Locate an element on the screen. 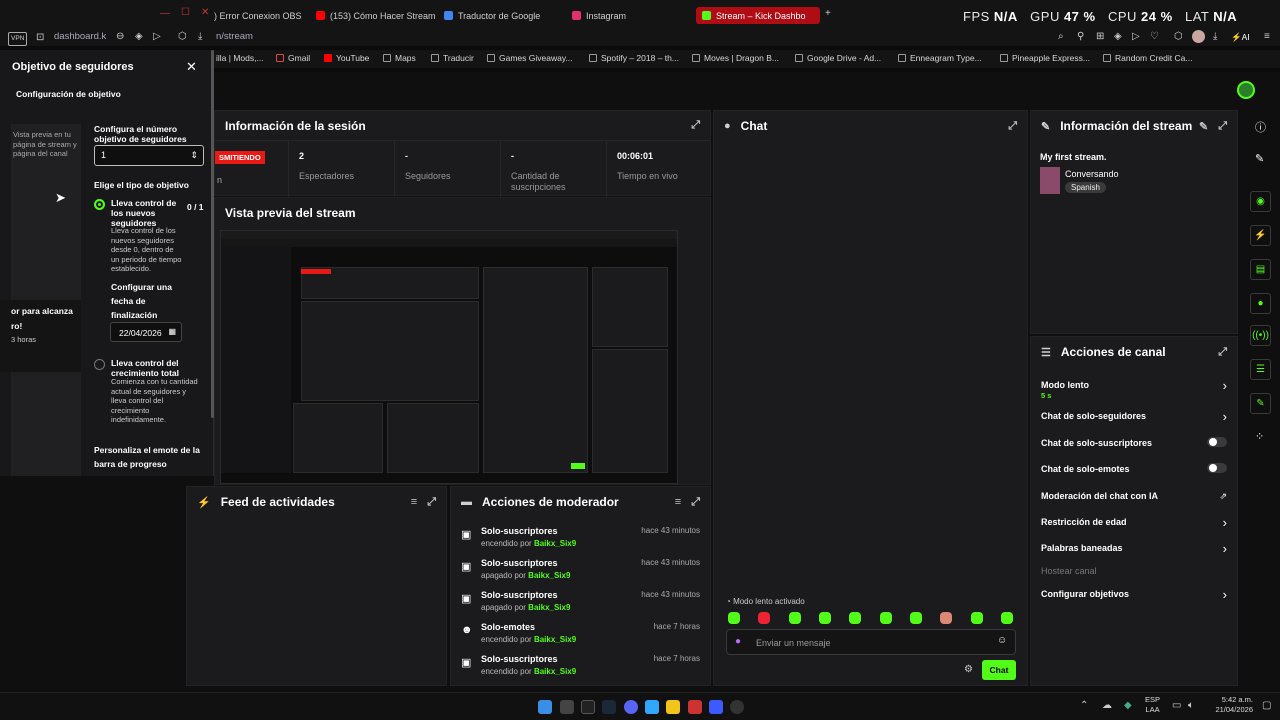 Image resolution: width=1280 pixels, height=720 pixels. adblock-icon: ◈ is located at coordinates (1118, 37).